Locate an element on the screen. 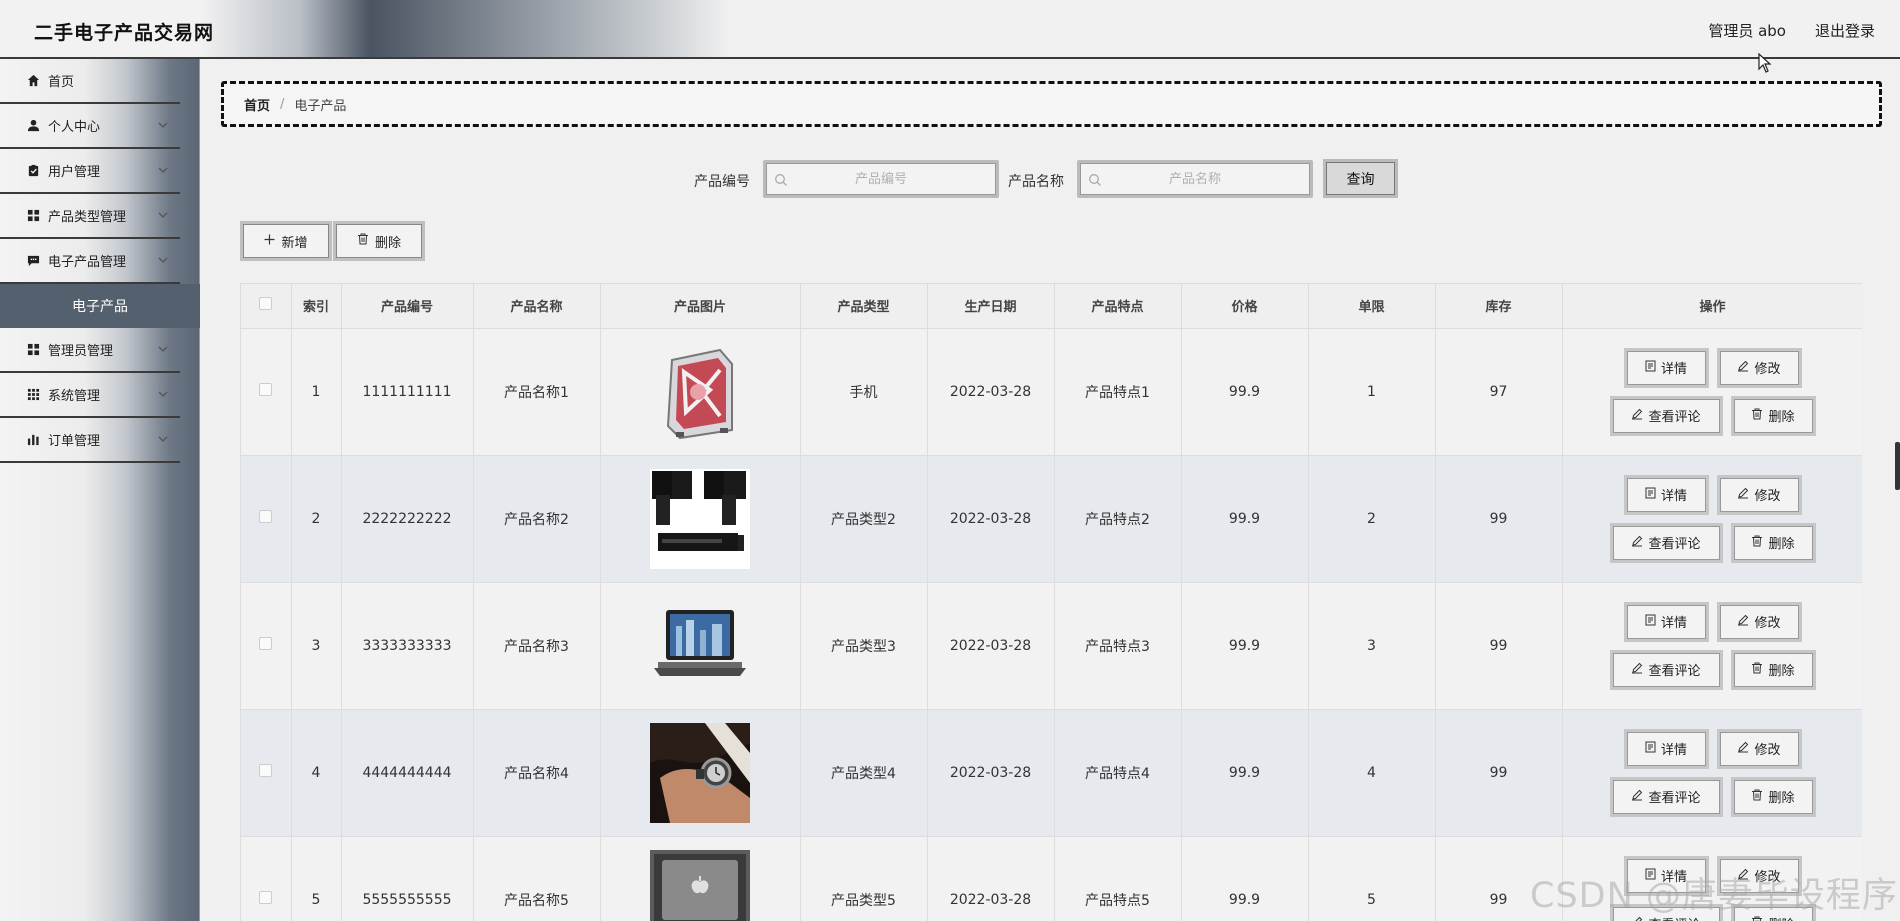 The image size is (1900, 921). cell-feature: 产品特点2 is located at coordinates (1118, 519).